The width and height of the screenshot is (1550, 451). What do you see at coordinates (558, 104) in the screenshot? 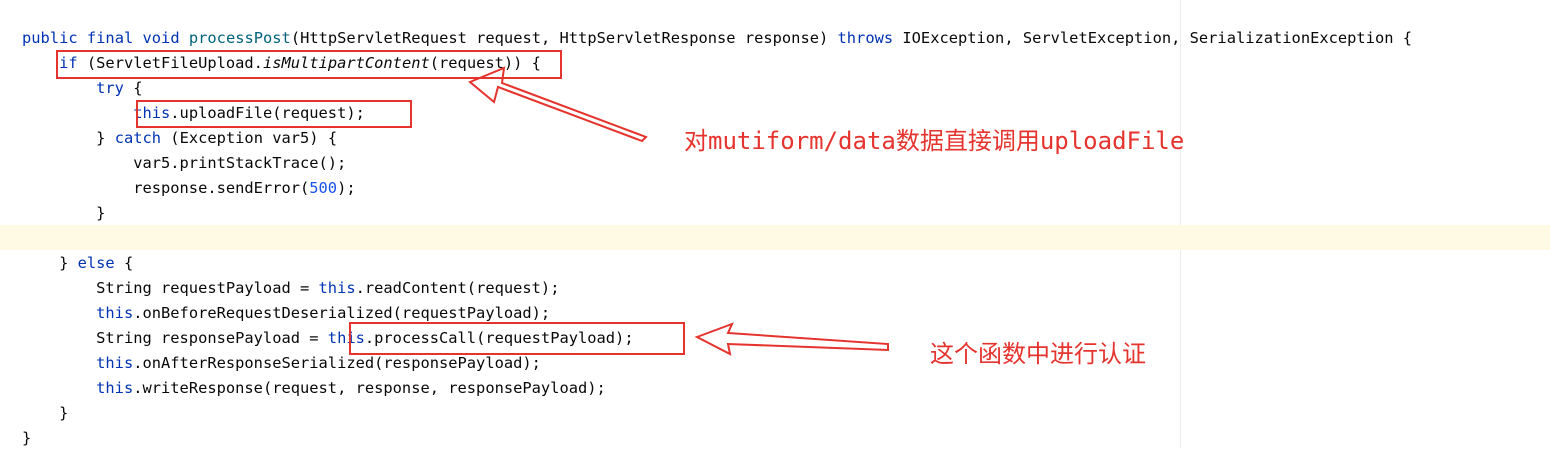
I see `arrow-to-if-condition` at bounding box center [558, 104].